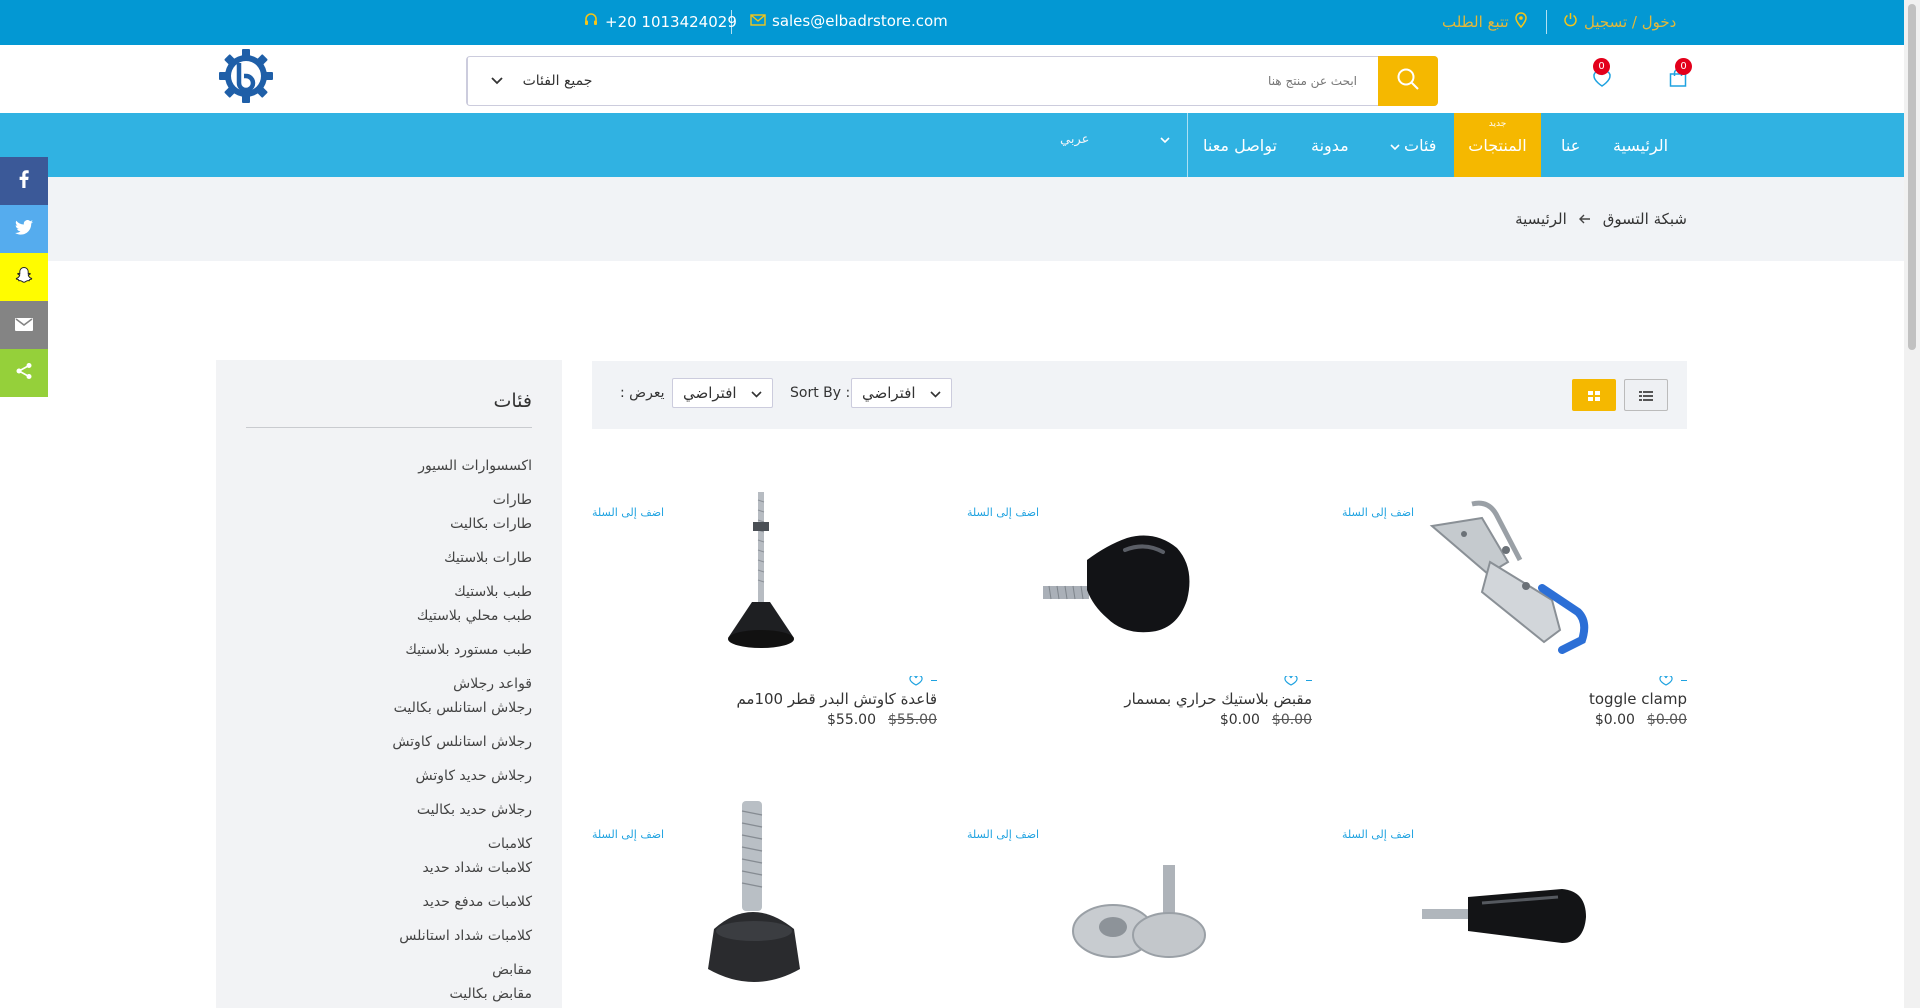  Describe the element at coordinates (462, 936) in the screenshot. I see `category-item: كلامبات شداد استانلس` at that location.